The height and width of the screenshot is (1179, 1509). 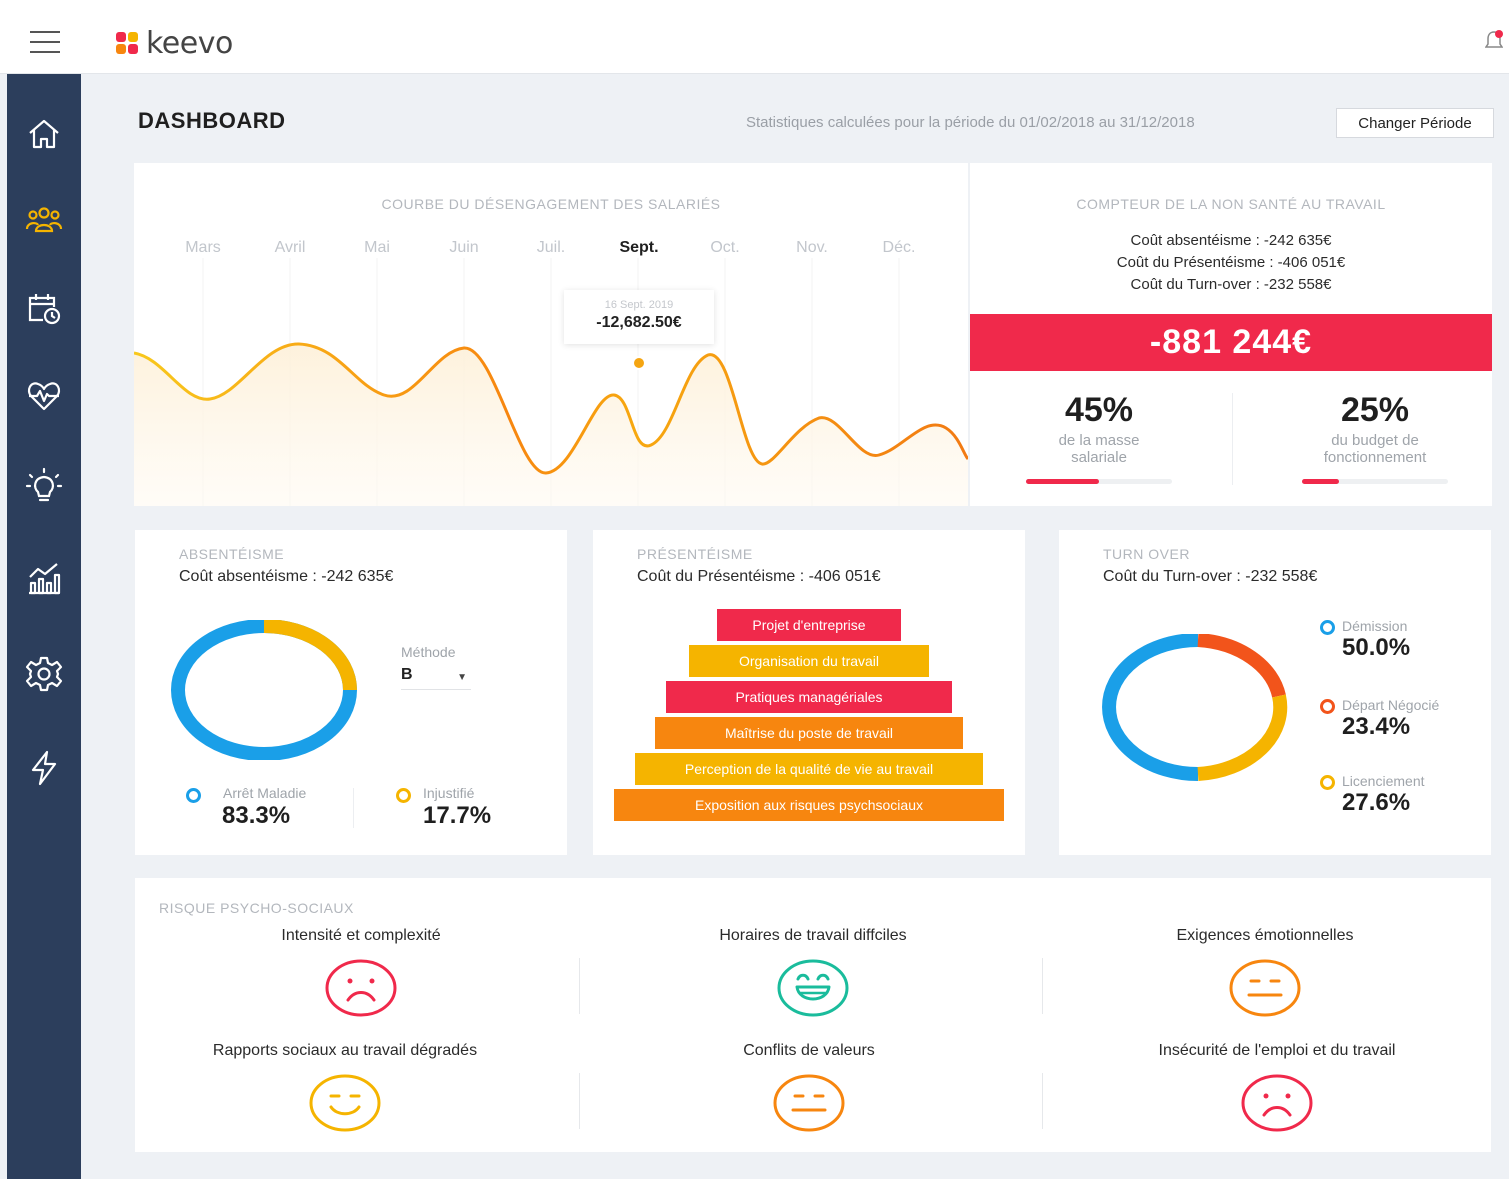 I want to click on tooltip-value: -12,682.50€, so click(x=639, y=322).